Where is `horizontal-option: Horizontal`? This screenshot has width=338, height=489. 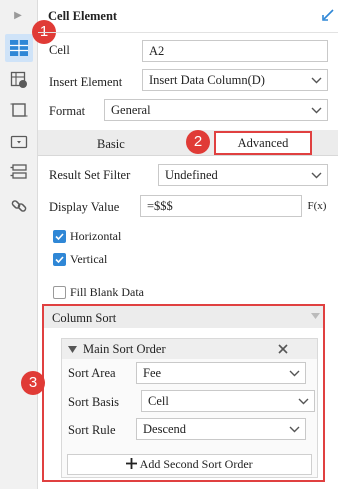
horizontal-option: Horizontal is located at coordinates (87, 236).